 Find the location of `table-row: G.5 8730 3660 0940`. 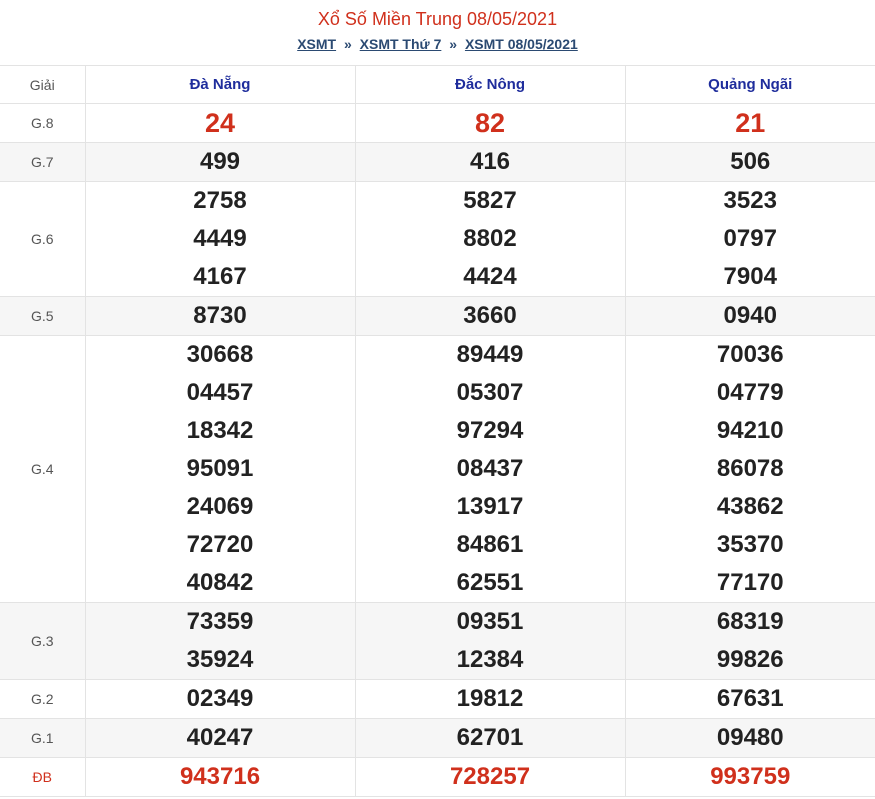

table-row: G.5 8730 3660 0940 is located at coordinates (437, 316).